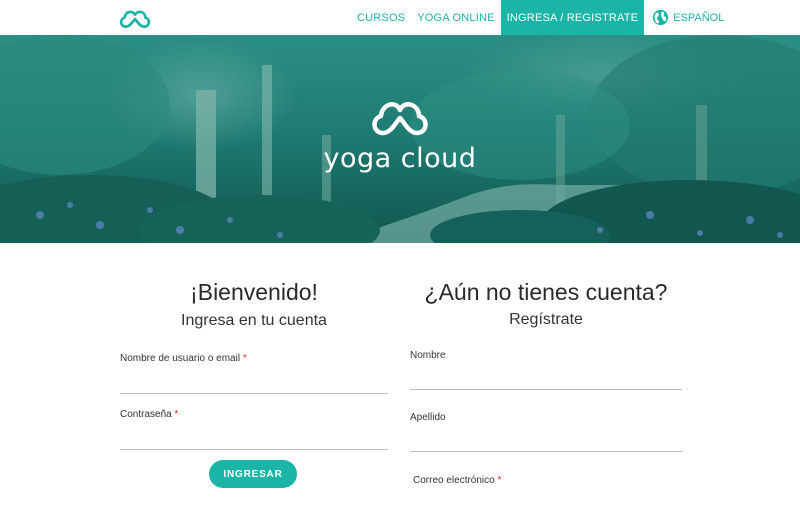 The height and width of the screenshot is (506, 800). Describe the element at coordinates (400, 158) in the screenshot. I see `hero-brand-title: yoga cloud` at that location.